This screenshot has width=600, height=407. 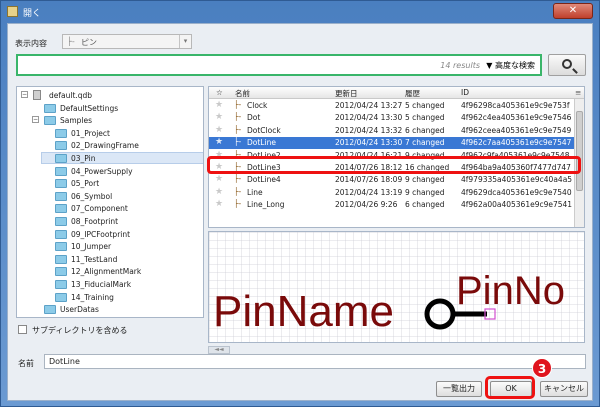 I want to click on tree-item: − Samples, so click(x=111, y=121).